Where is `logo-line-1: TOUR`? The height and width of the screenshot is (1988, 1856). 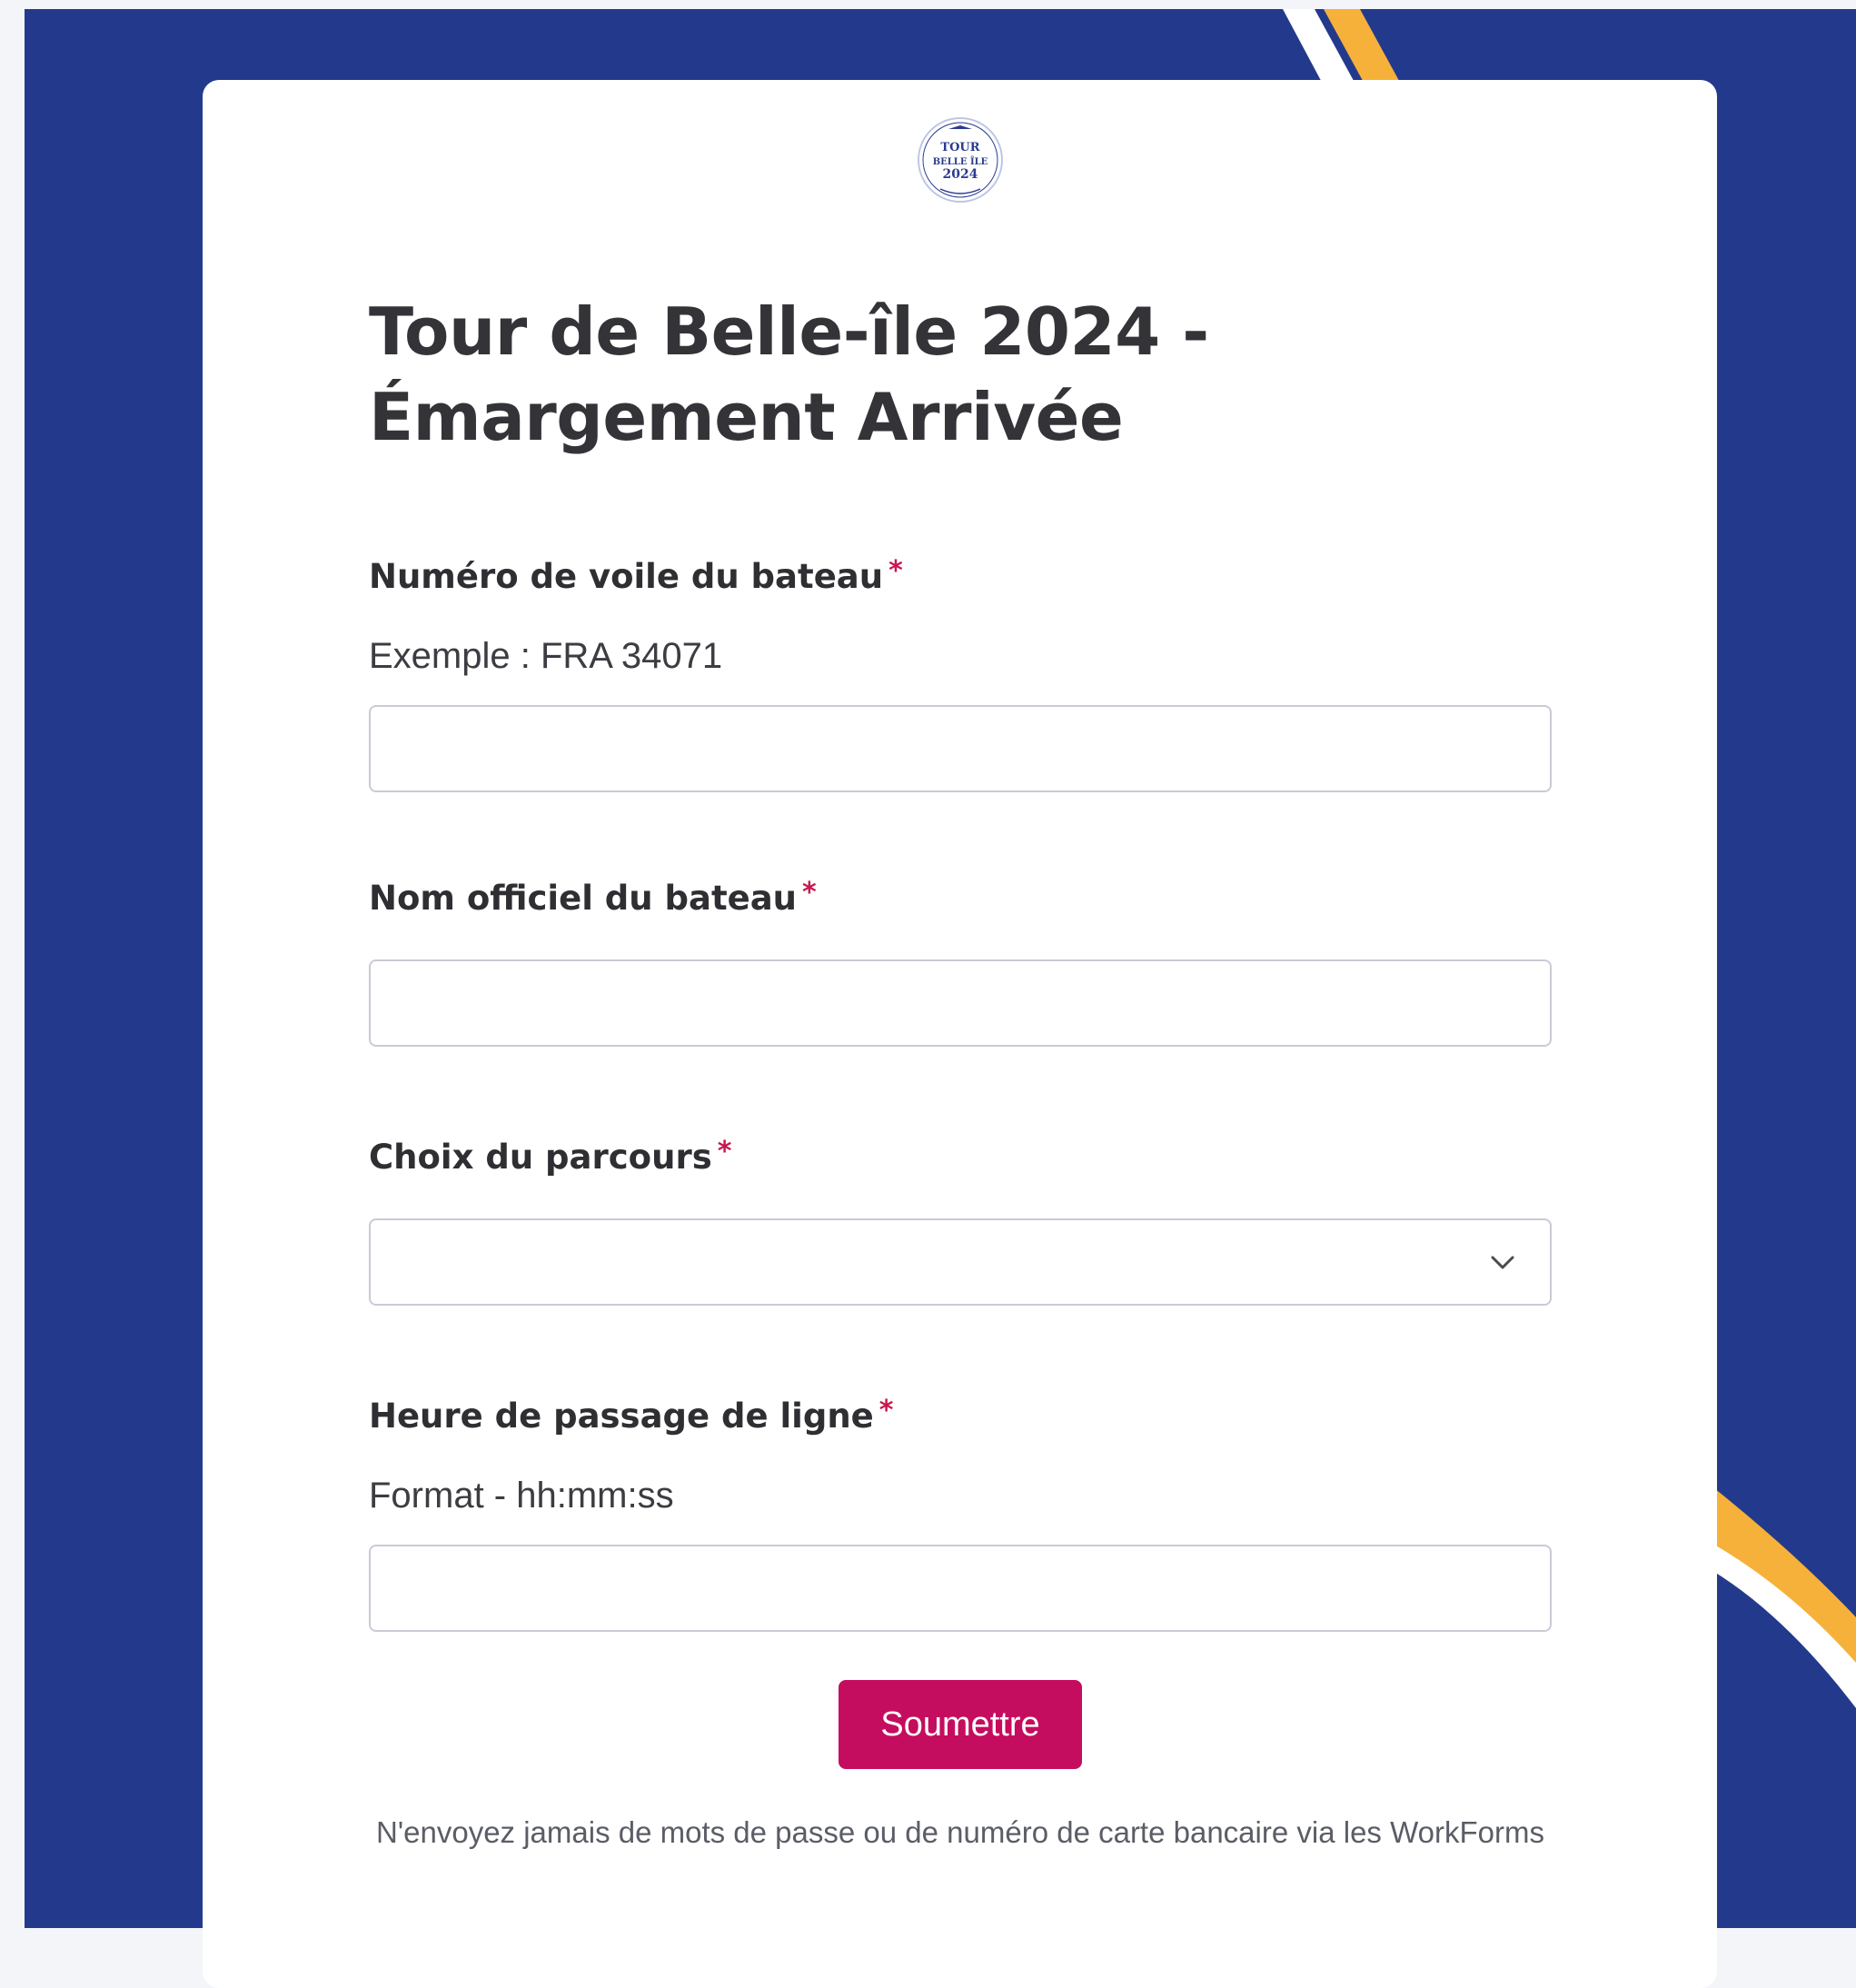
logo-line-1: TOUR is located at coordinates (959, 148).